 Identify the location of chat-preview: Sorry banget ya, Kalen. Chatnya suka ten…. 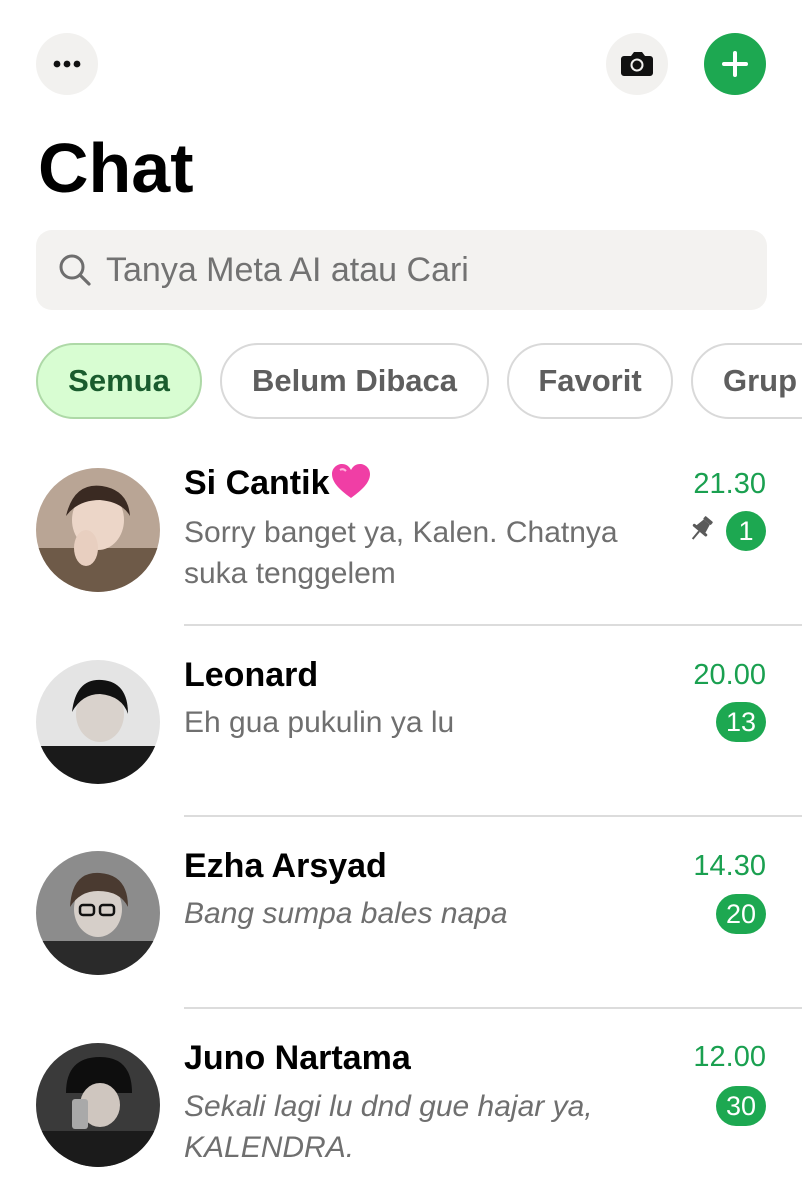
(401, 553).